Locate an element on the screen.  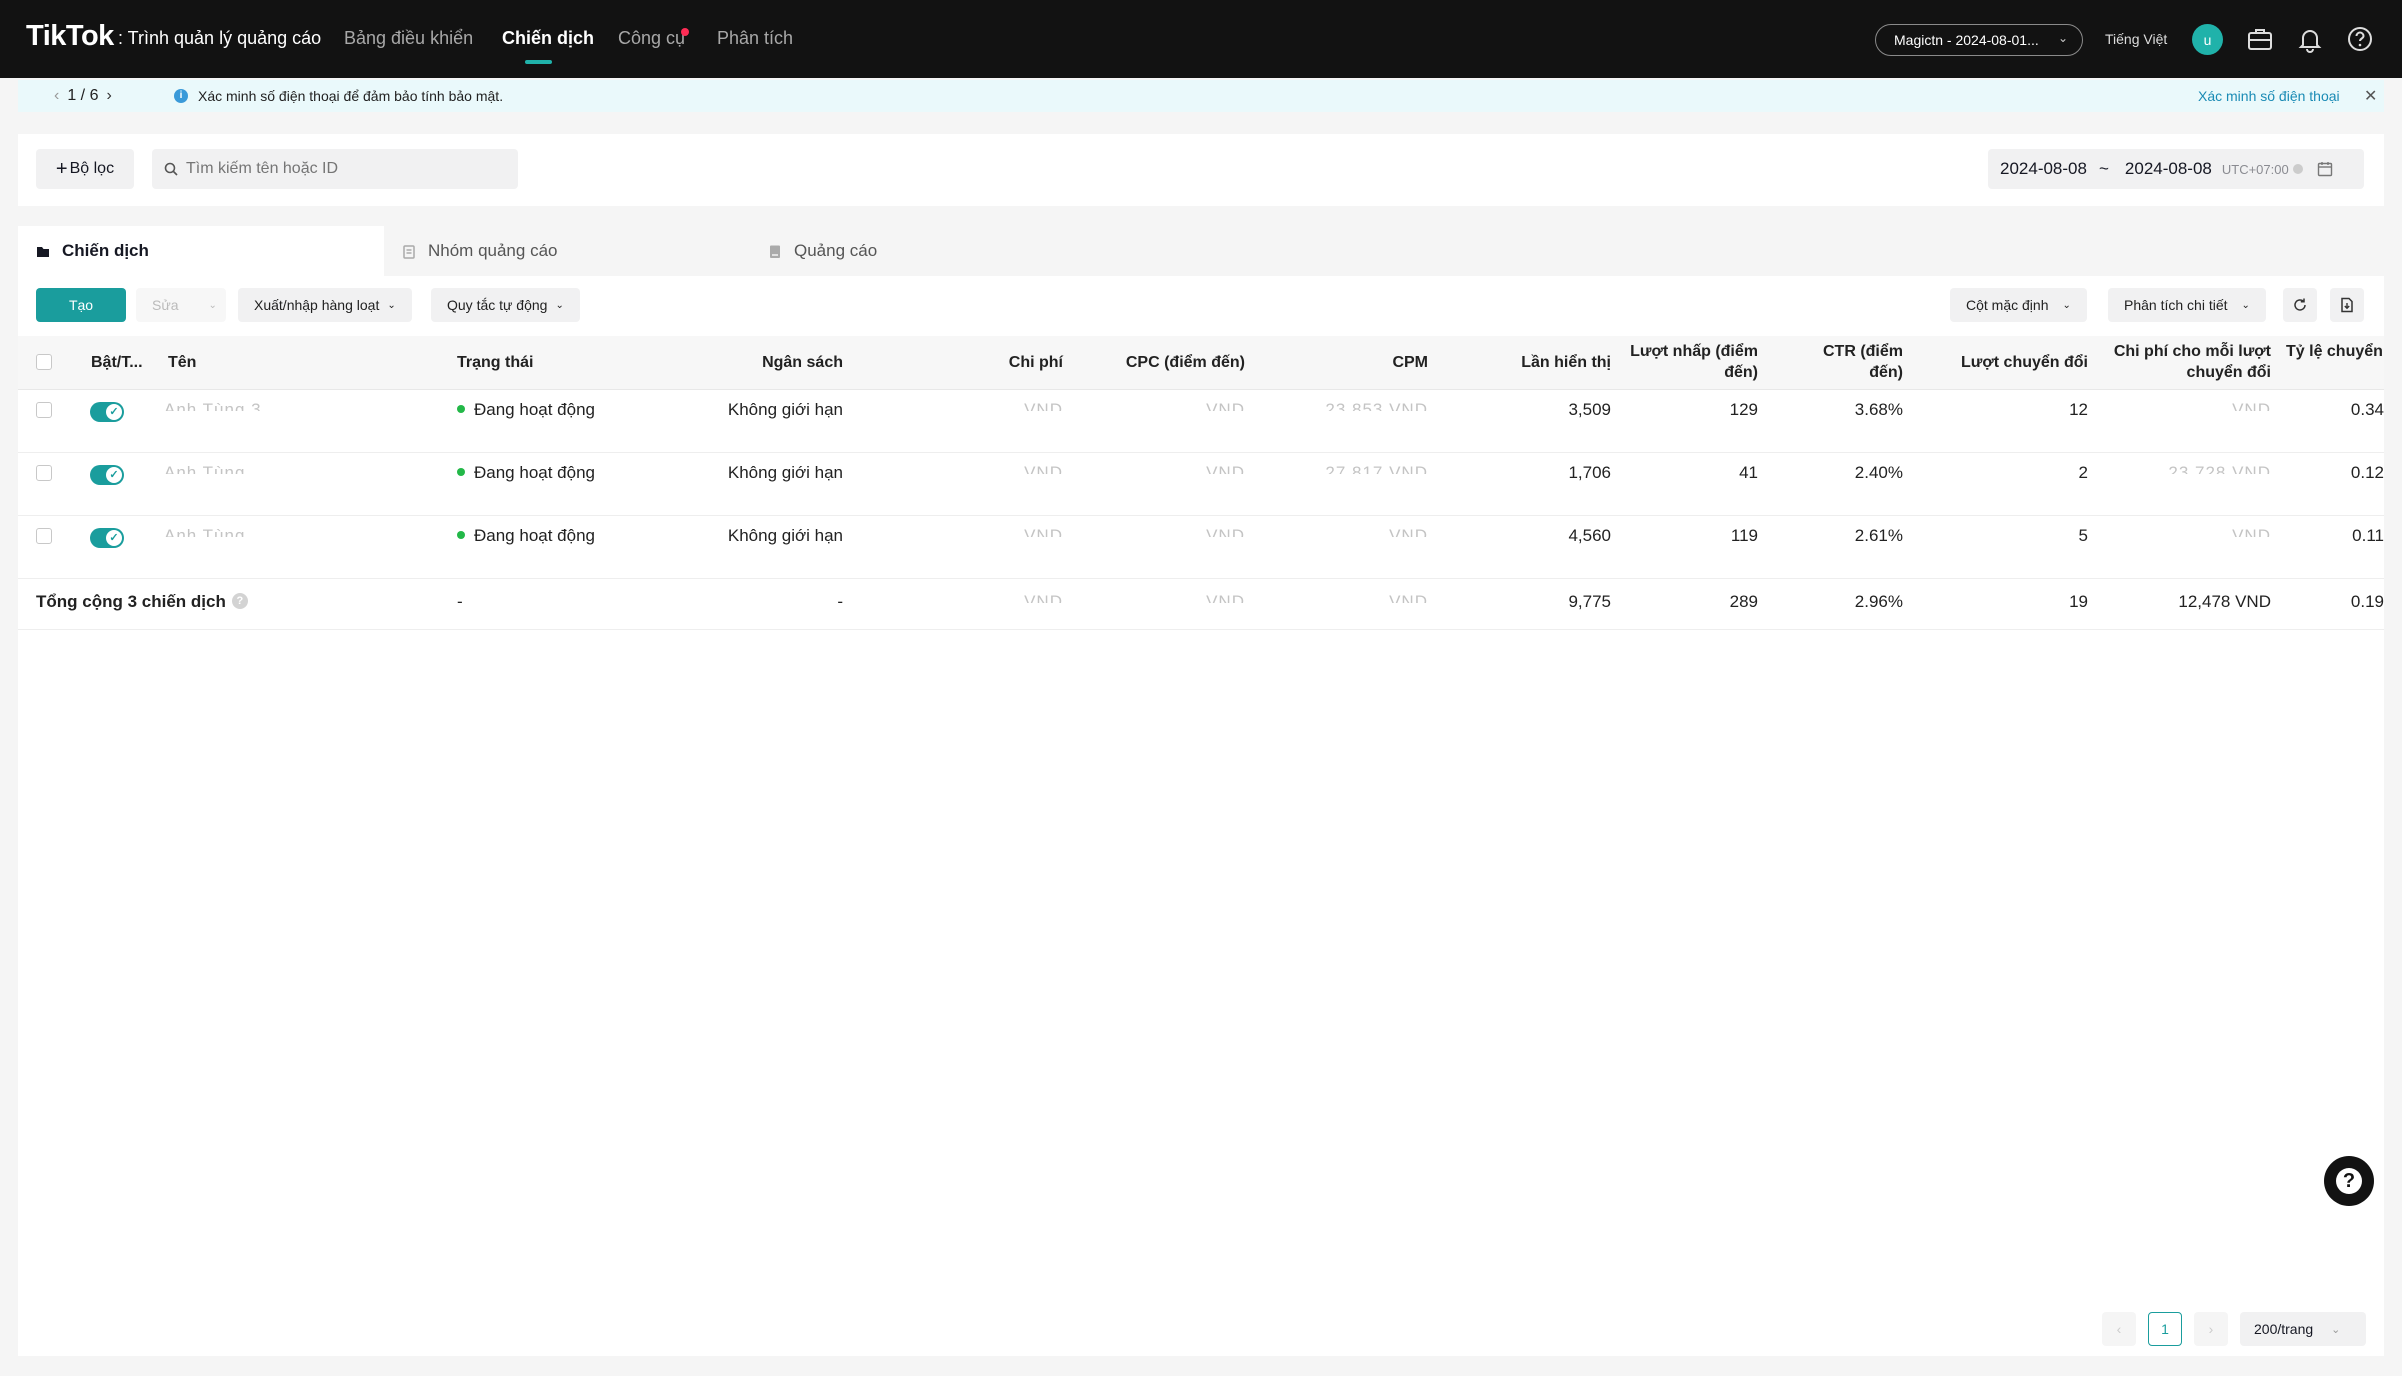
campaign-name: Anh Tùng 3 is located at coordinates (213, 405).